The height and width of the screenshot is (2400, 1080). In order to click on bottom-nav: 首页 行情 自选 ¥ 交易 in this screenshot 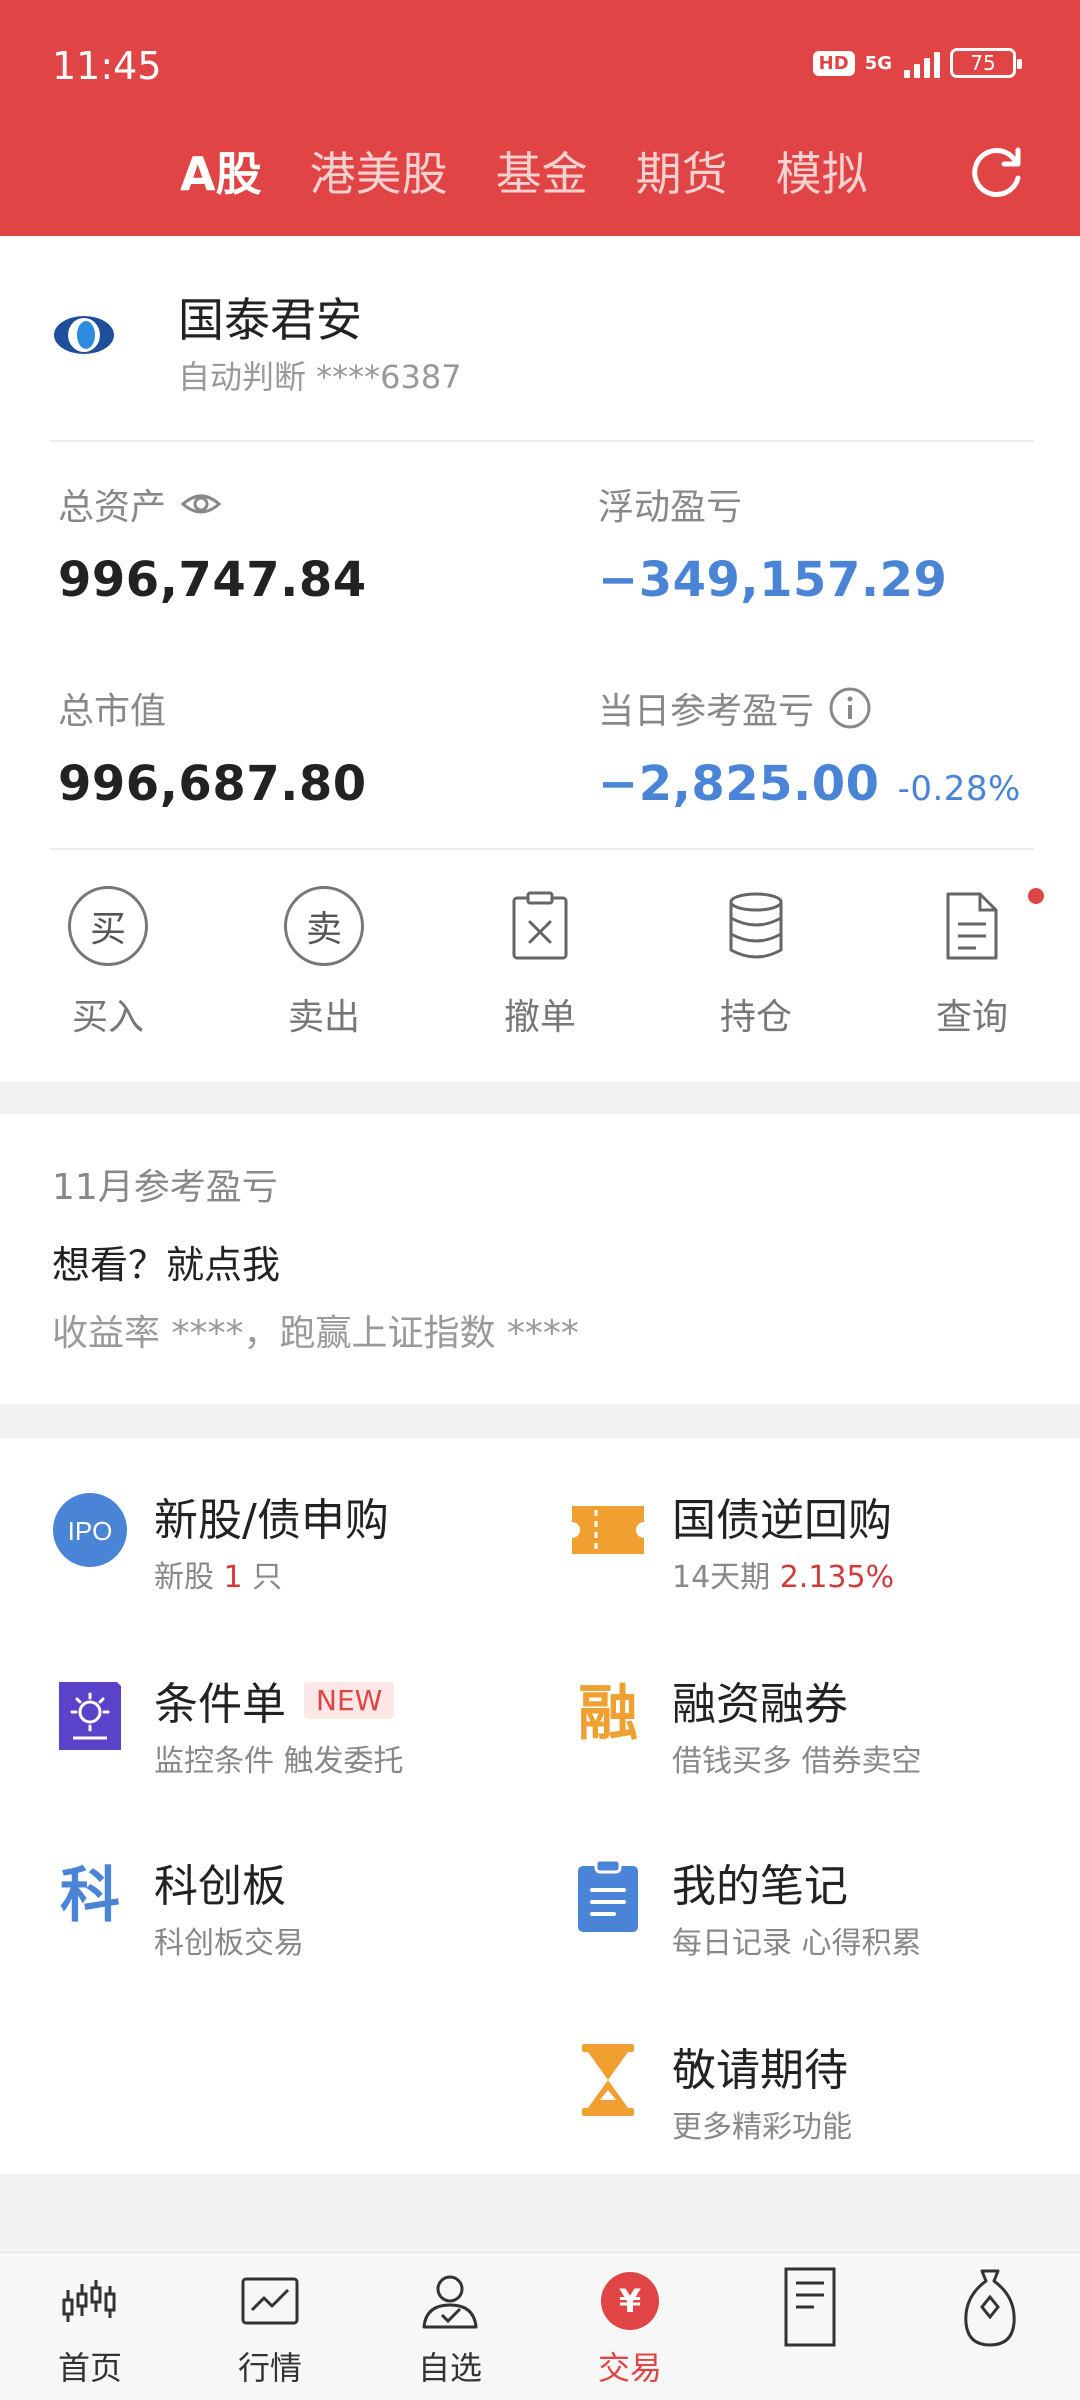, I will do `click(540, 2326)`.